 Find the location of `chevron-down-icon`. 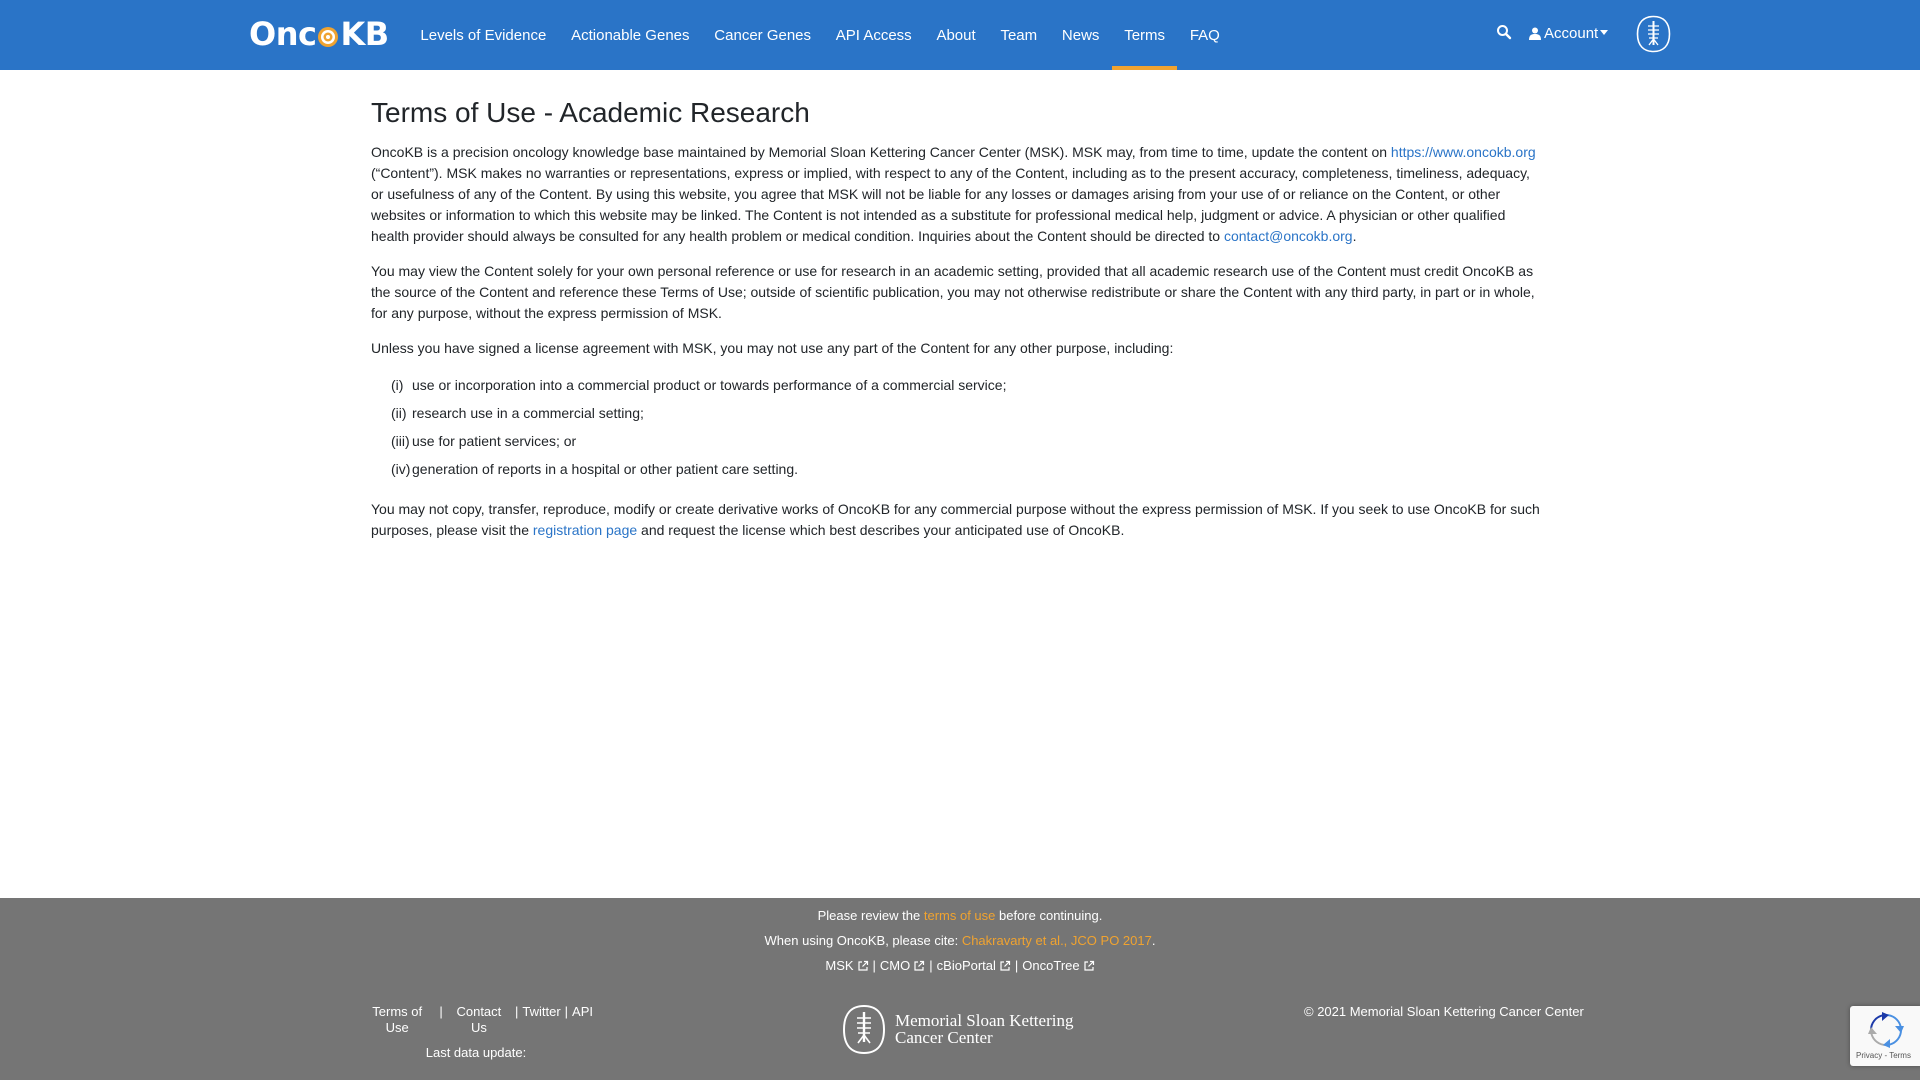

chevron-down-icon is located at coordinates (1604, 32).